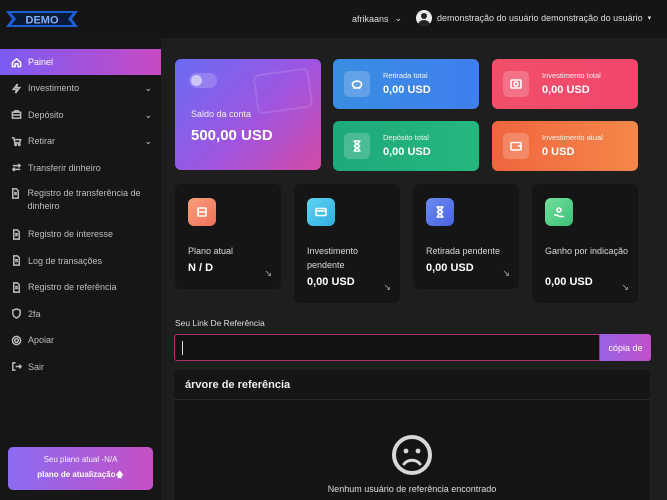 The image size is (667, 500). What do you see at coordinates (406, 137) in the screenshot?
I see `deposit-total-label: Depósito total` at bounding box center [406, 137].